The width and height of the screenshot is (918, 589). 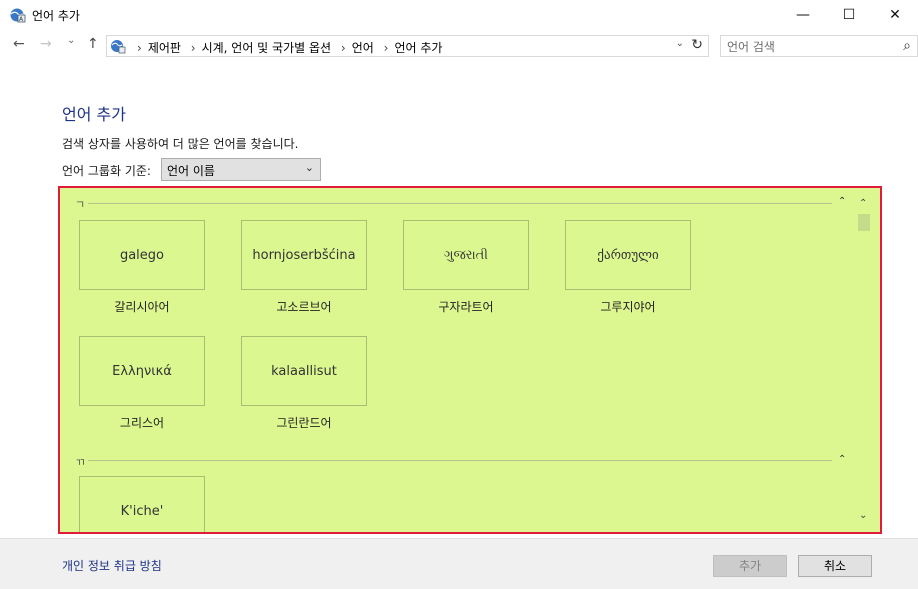 I want to click on language-name-label: 그리스어, so click(x=142, y=423).